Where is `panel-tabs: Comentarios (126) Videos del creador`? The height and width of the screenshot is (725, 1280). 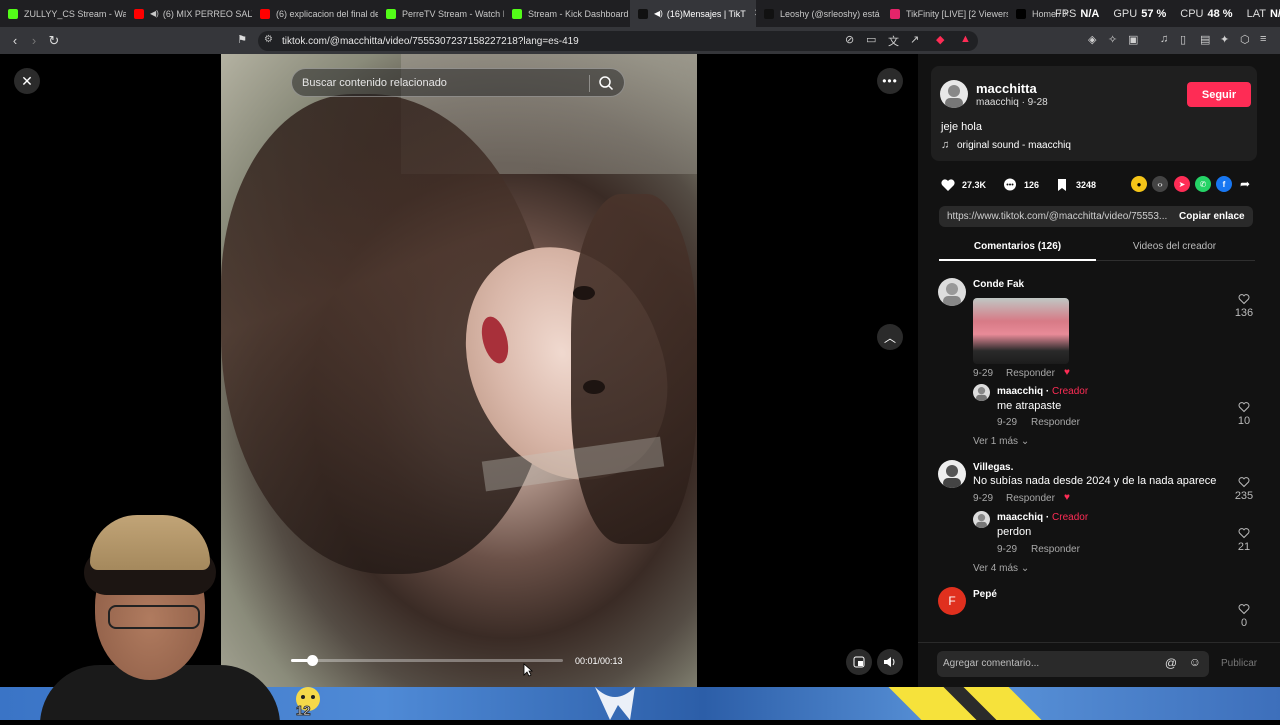 panel-tabs: Comentarios (126) Videos del creador is located at coordinates (1097, 250).